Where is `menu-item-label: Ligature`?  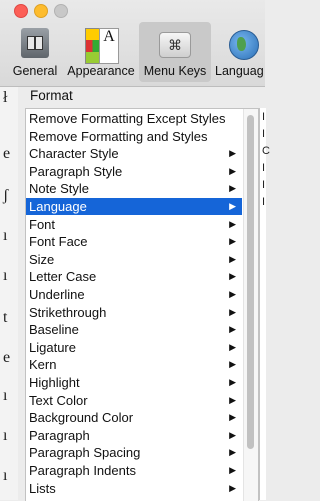
menu-item-label: Ligature is located at coordinates (52, 347).